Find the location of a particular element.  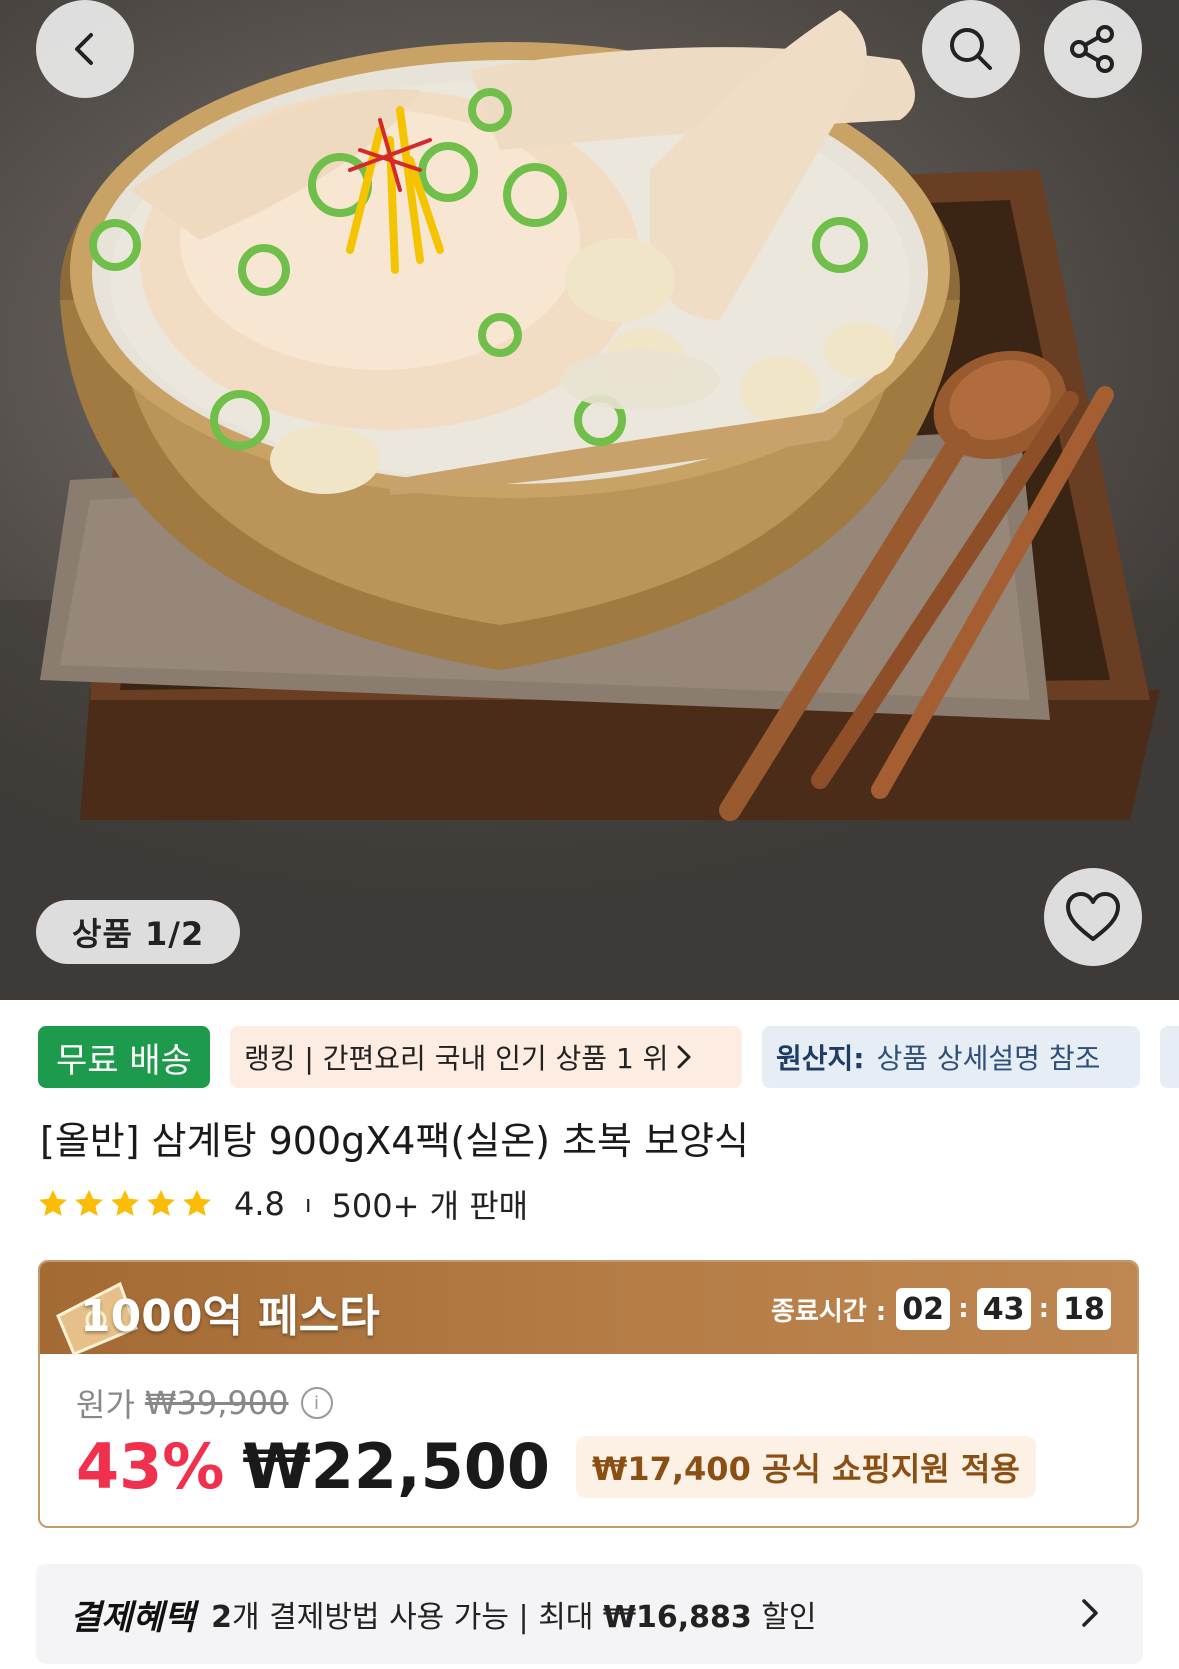

payment-benefits-row: 결제혜택 2개 결제방법 사용 가능 | 최대 ₩16,883 할인 is located at coordinates (589, 1614).